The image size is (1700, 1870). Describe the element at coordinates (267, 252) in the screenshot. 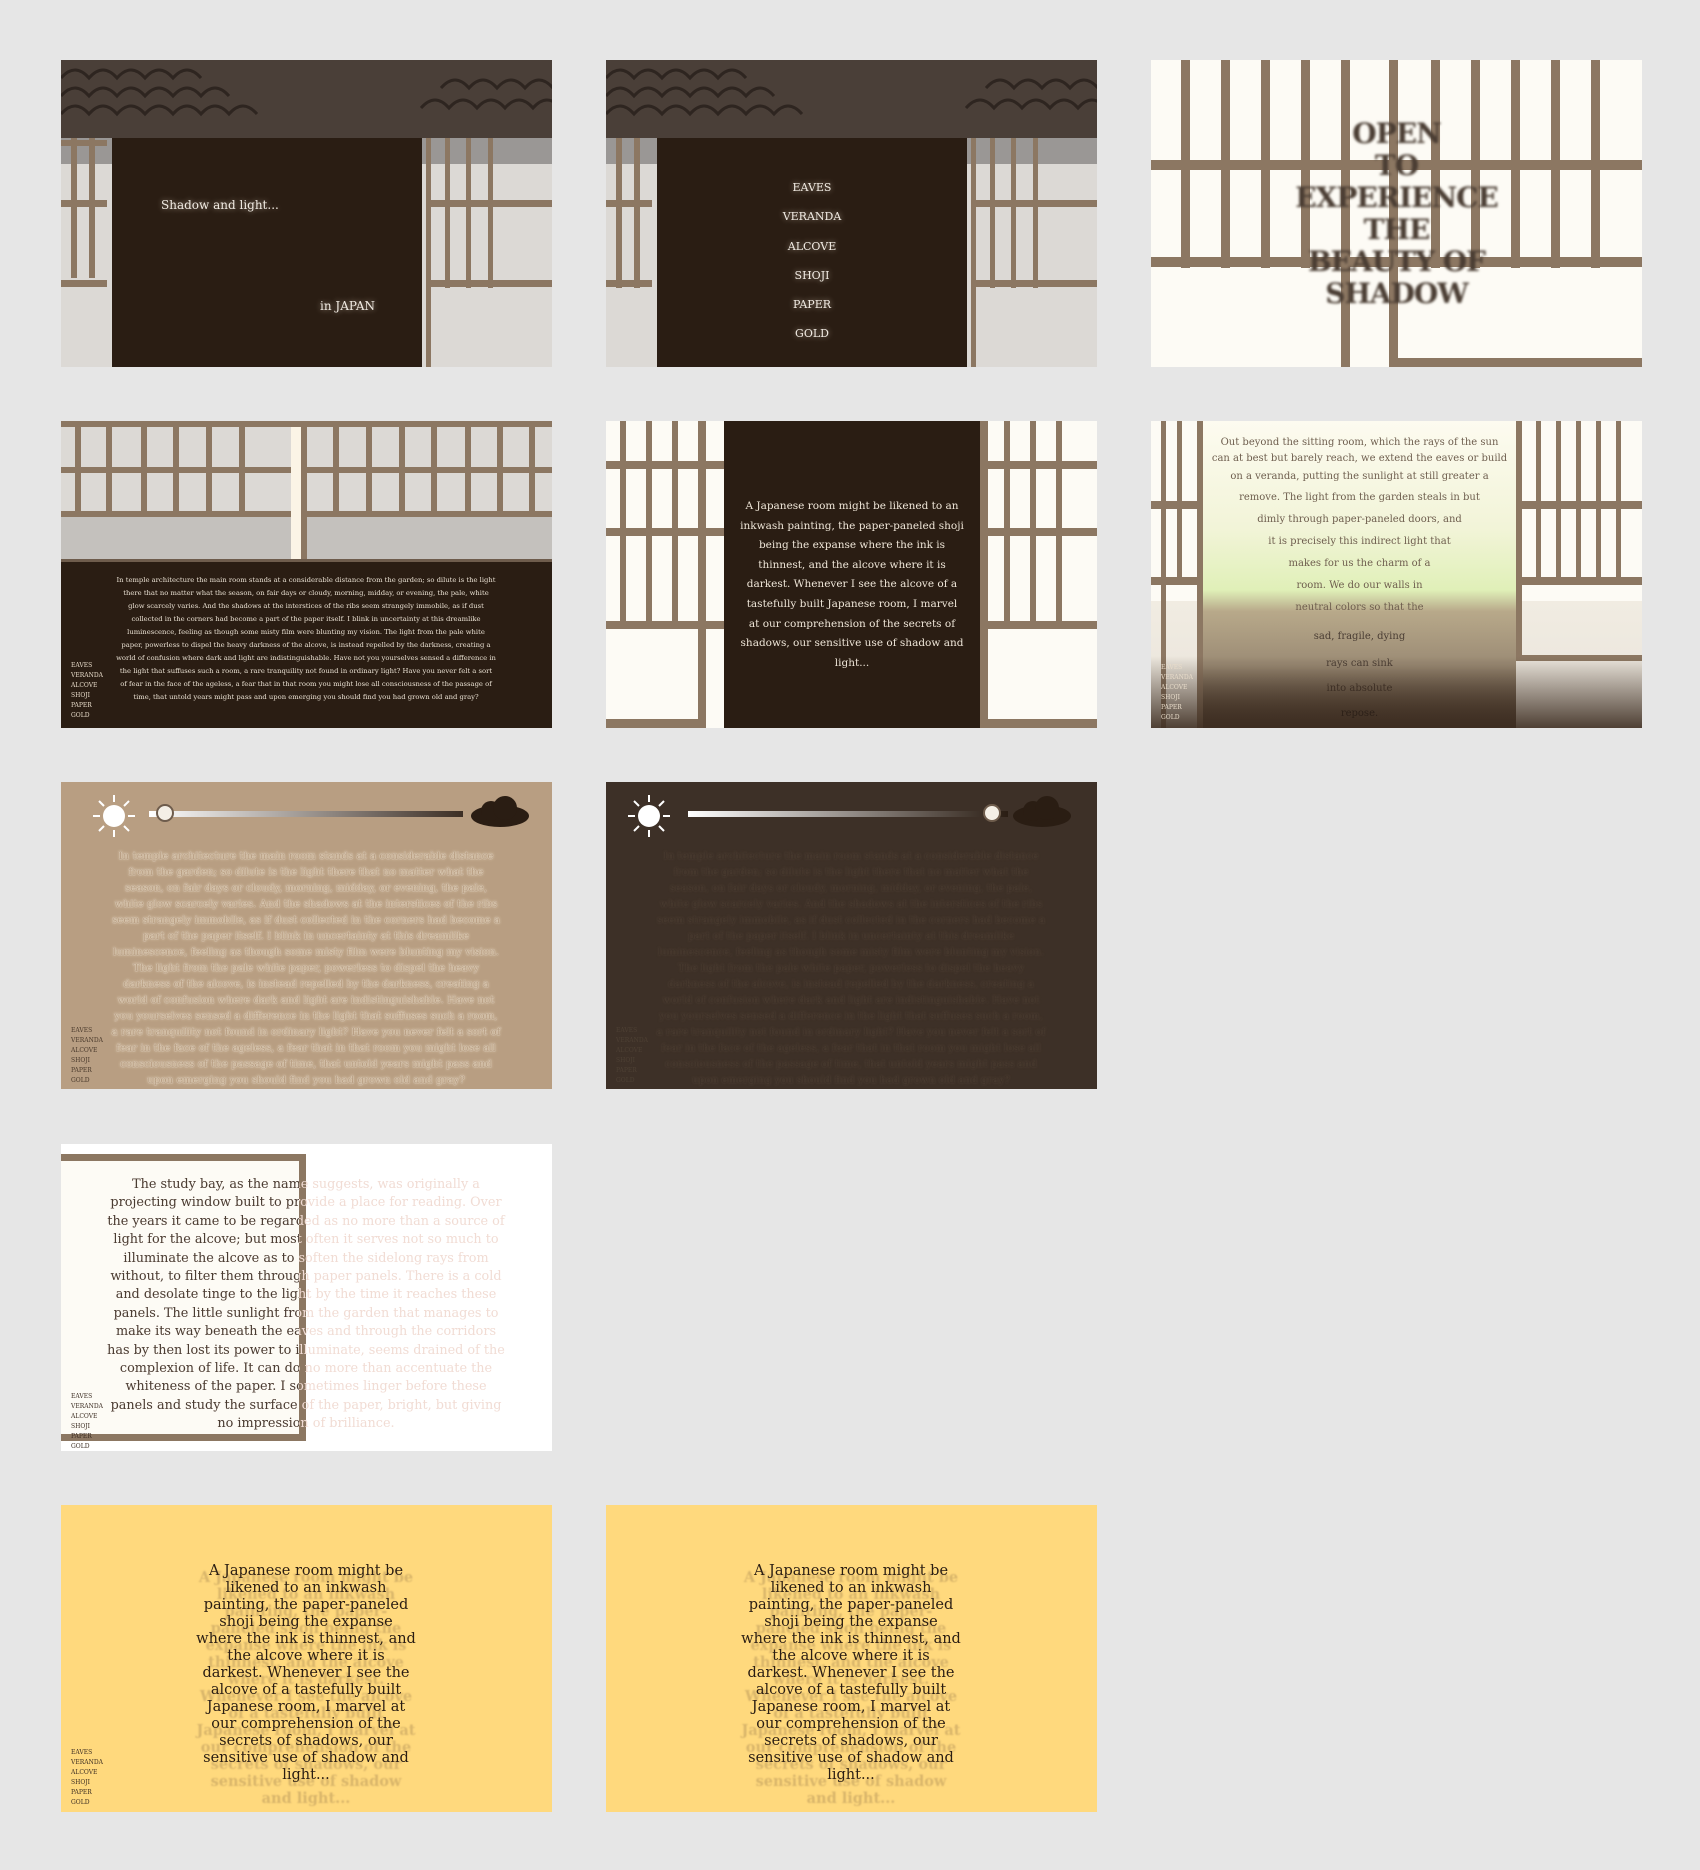

I see `alcove-dark` at that location.